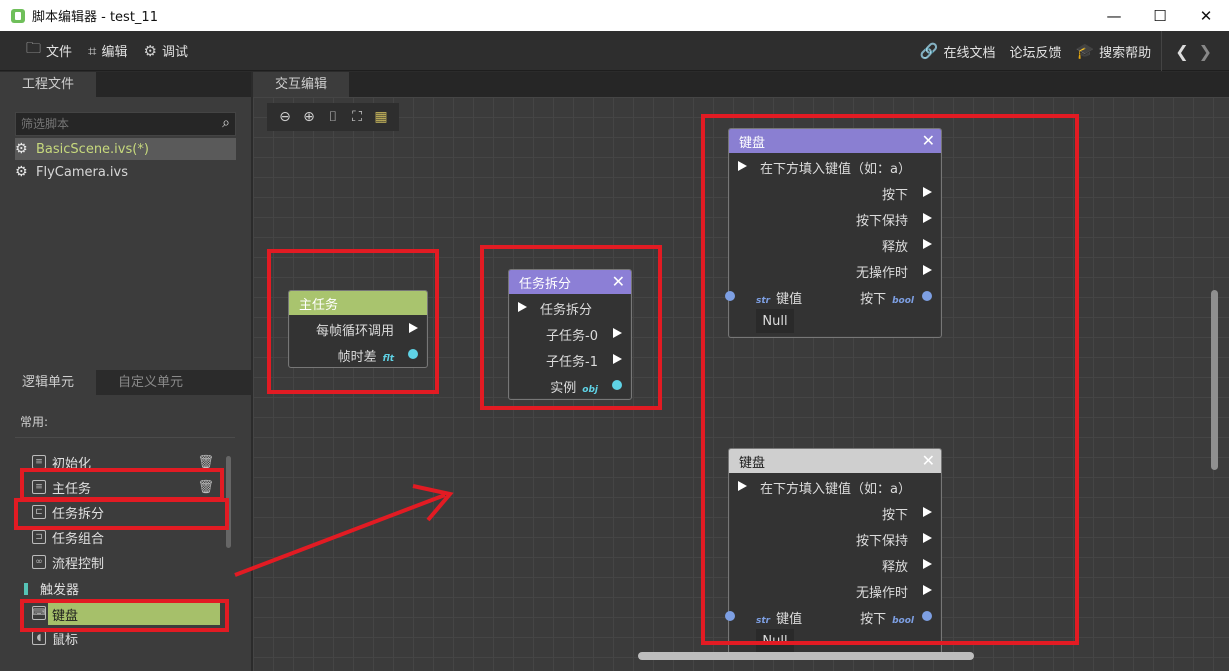 The height and width of the screenshot is (671, 1229). What do you see at coordinates (1206, 15) in the screenshot?
I see `close-button: ✕` at bounding box center [1206, 15].